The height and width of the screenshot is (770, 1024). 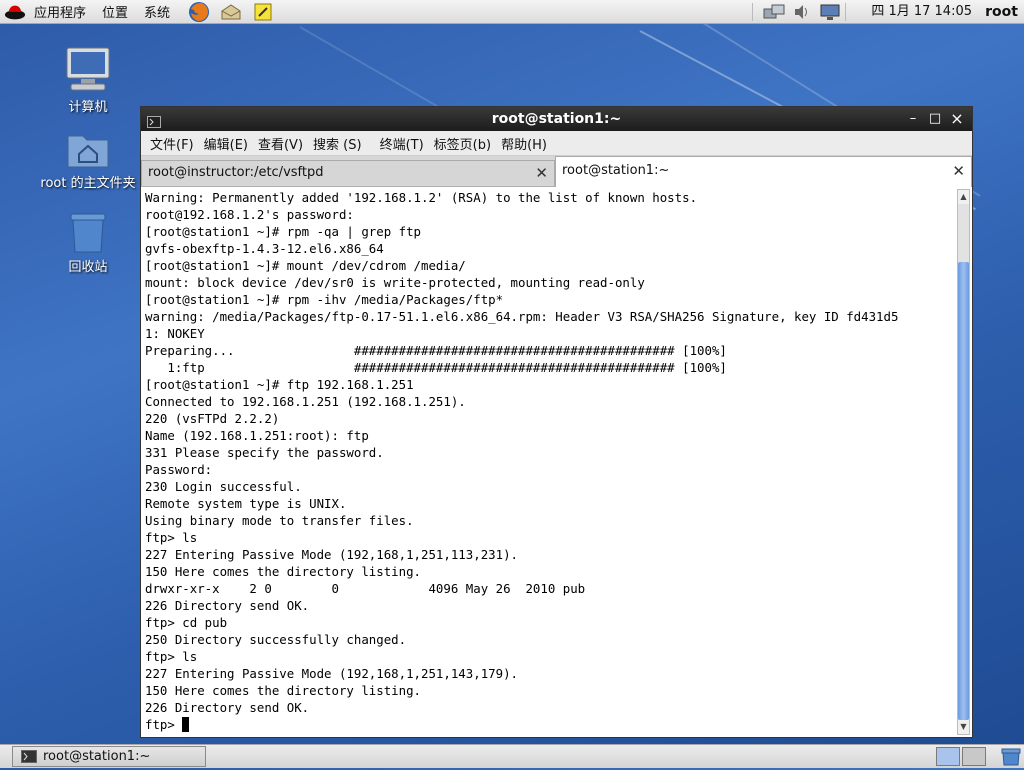 I want to click on terminal-line: [root@station1 ~]# ftp 192.168.1.251, so click(x=279, y=384).